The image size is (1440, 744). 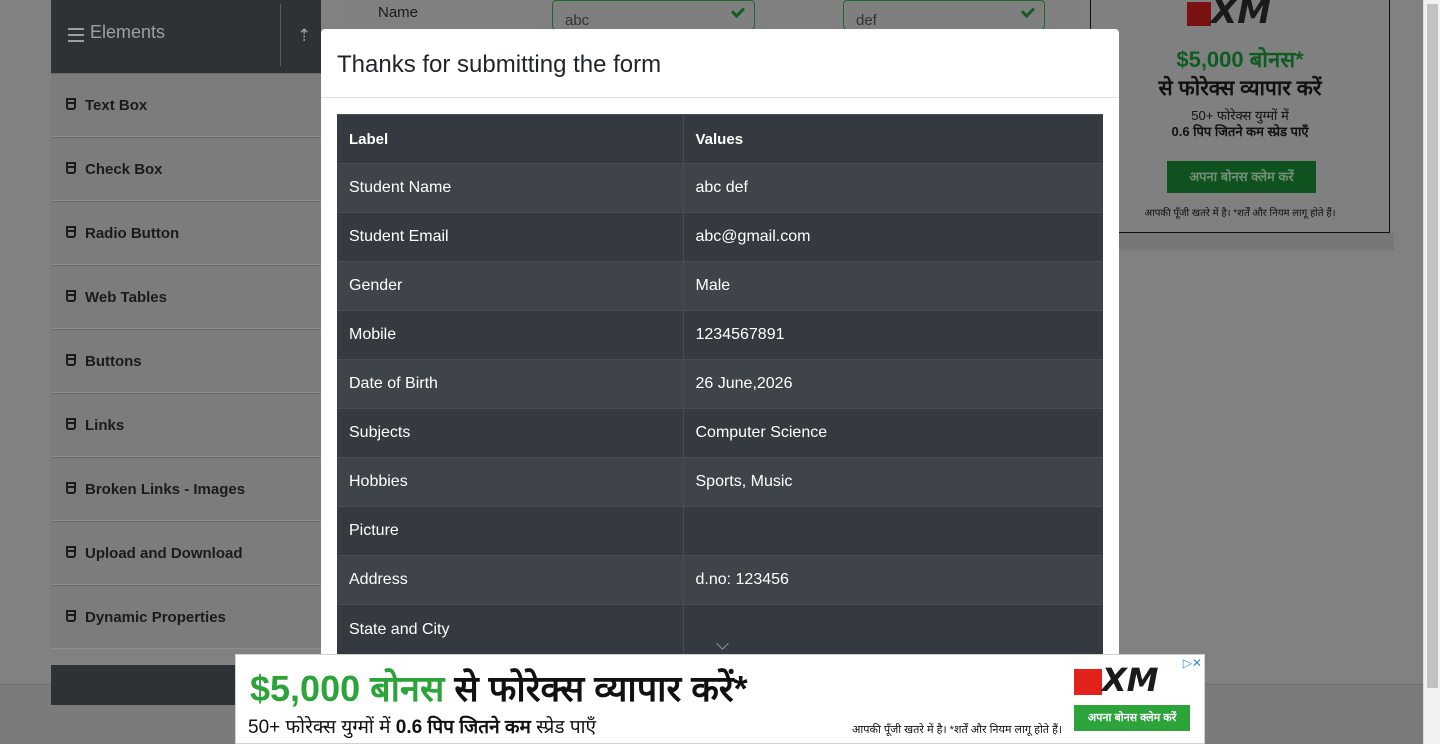 I want to click on table-row: Student Email abc@gmail.com, so click(x=720, y=237).